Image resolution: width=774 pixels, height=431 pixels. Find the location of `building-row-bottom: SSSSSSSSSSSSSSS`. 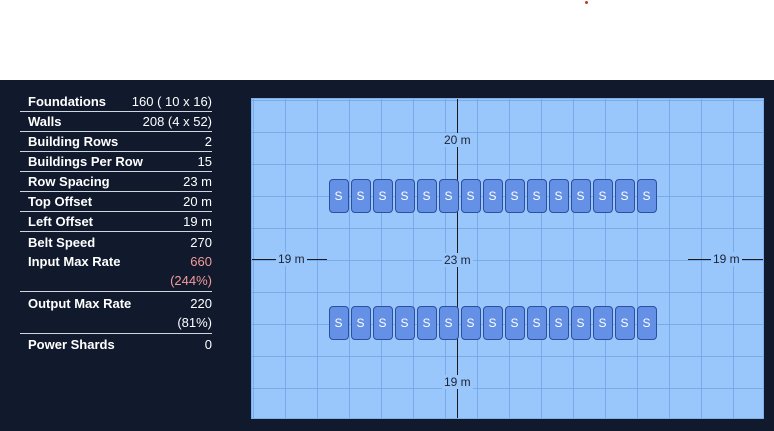

building-row-bottom: SSSSSSSSSSSSSSS is located at coordinates (493, 323).